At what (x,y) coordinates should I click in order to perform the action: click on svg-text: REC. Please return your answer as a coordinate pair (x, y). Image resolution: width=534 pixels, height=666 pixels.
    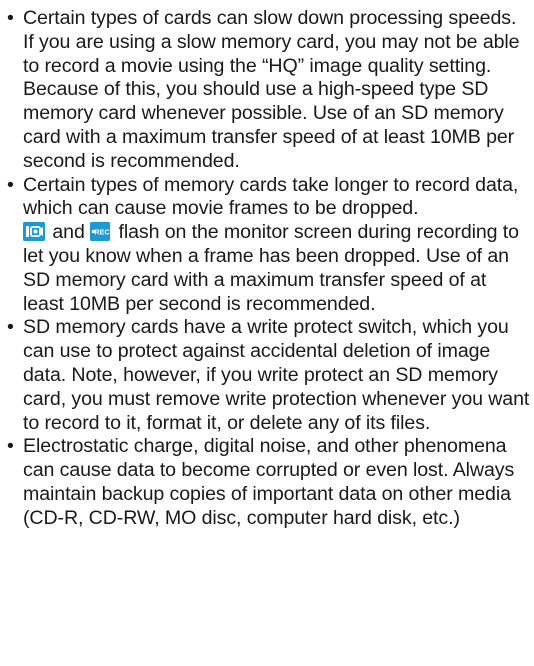
    Looking at the image, I should click on (102, 231).